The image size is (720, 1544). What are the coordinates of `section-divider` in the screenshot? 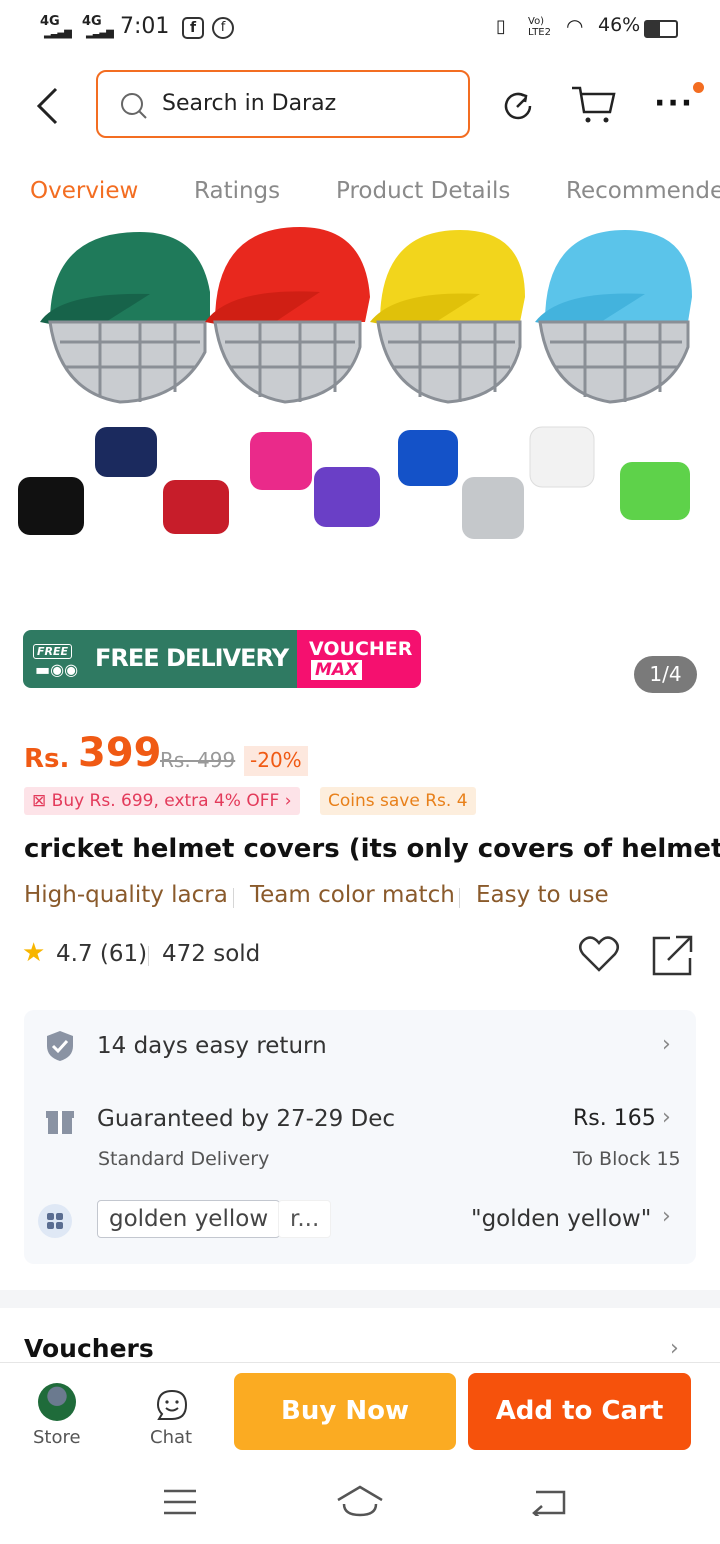 It's located at (360, 1299).